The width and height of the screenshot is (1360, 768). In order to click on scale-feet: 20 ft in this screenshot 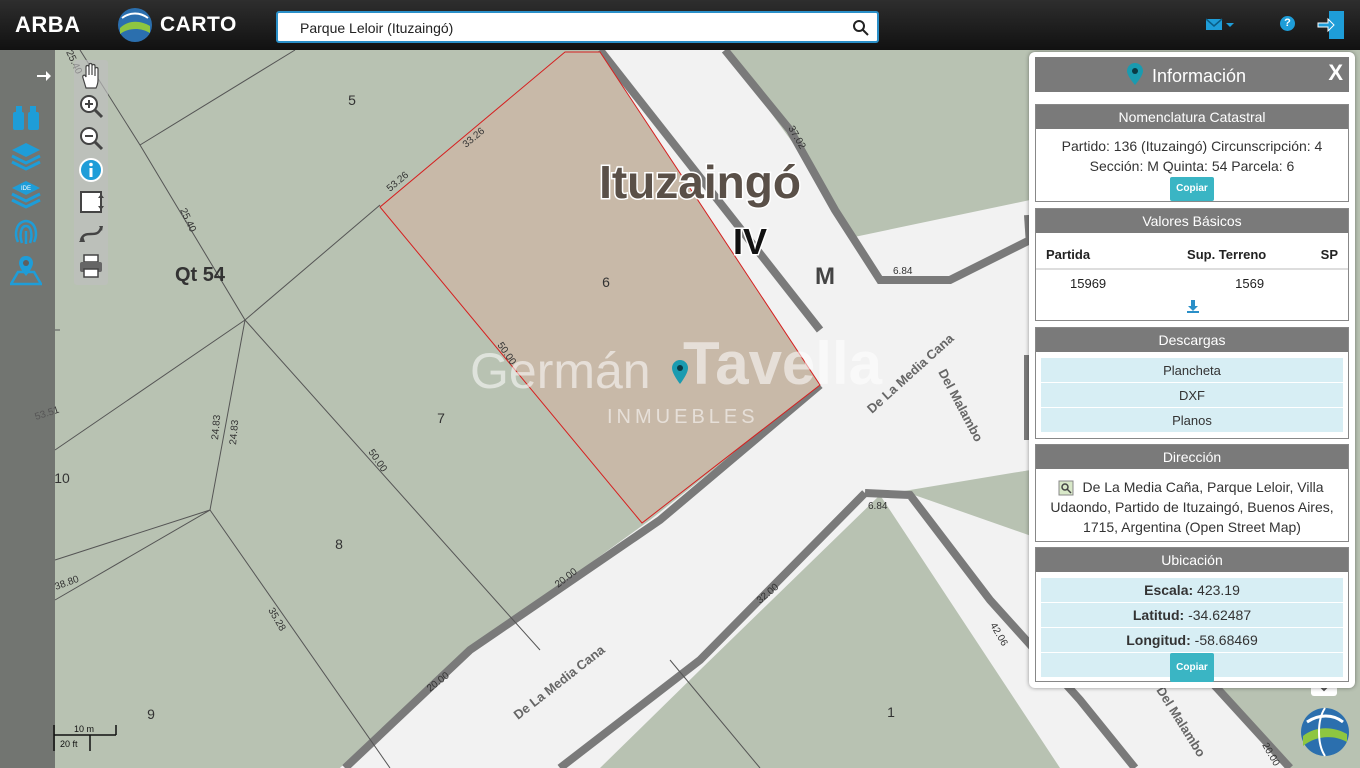, I will do `click(69, 744)`.